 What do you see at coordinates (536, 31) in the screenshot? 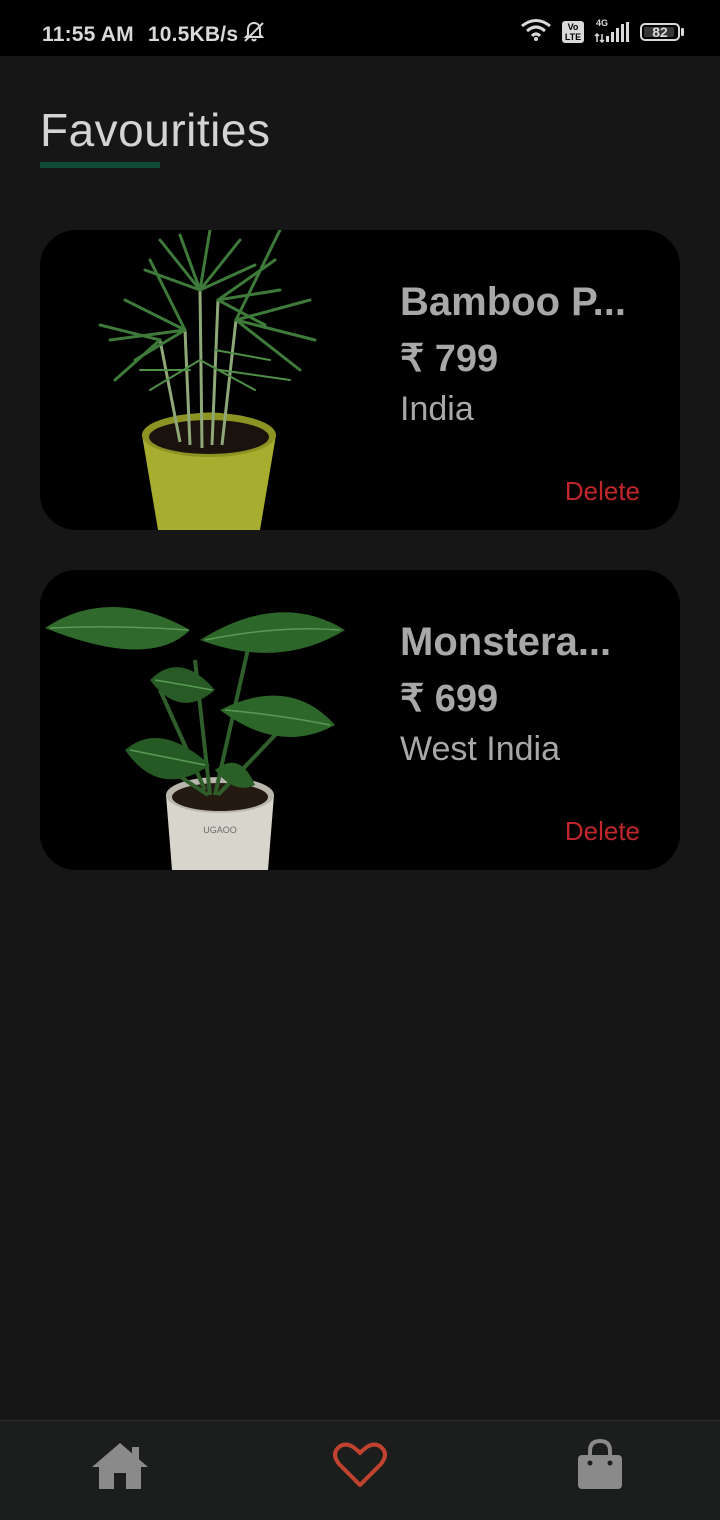
I see `wifi-icon` at bounding box center [536, 31].